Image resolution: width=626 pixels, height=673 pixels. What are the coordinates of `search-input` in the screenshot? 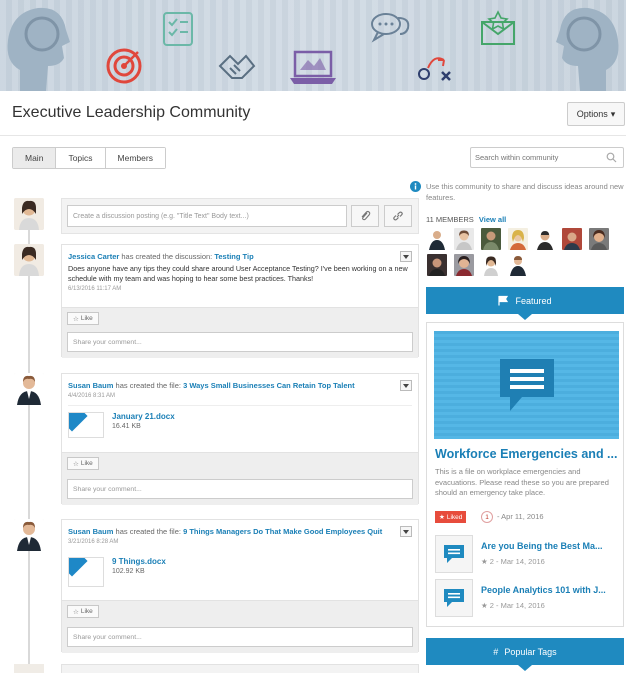 It's located at (536, 157).